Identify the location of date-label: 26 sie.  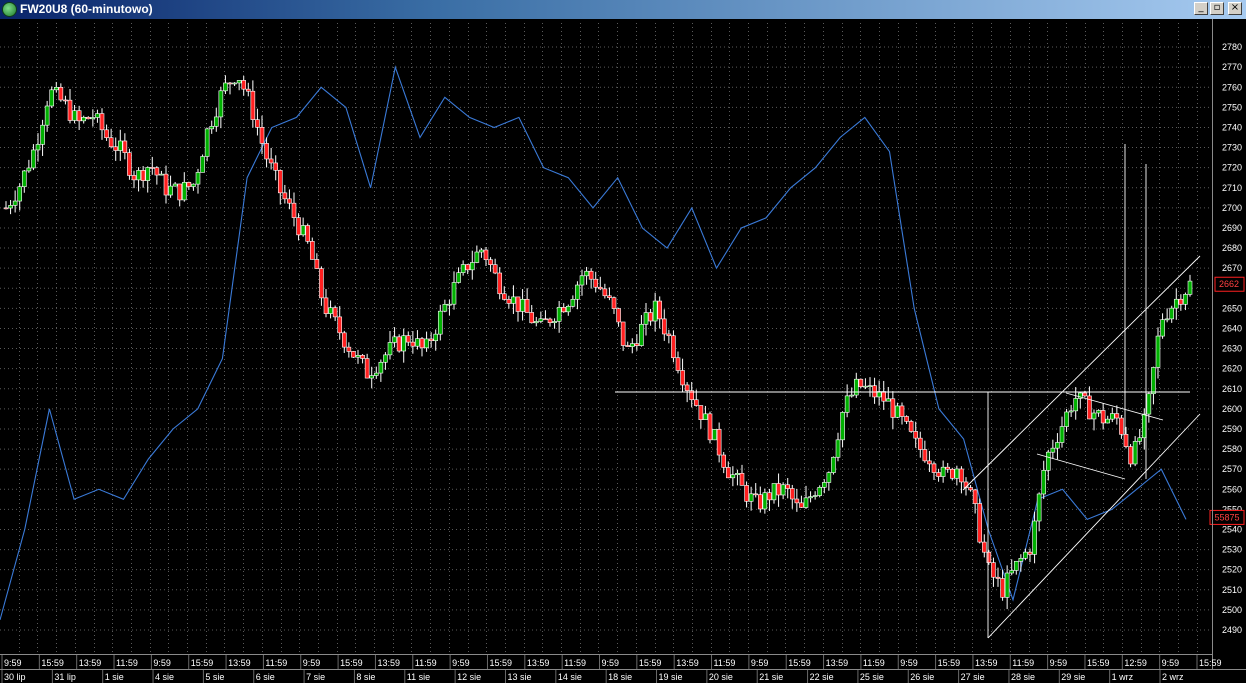
(922, 677).